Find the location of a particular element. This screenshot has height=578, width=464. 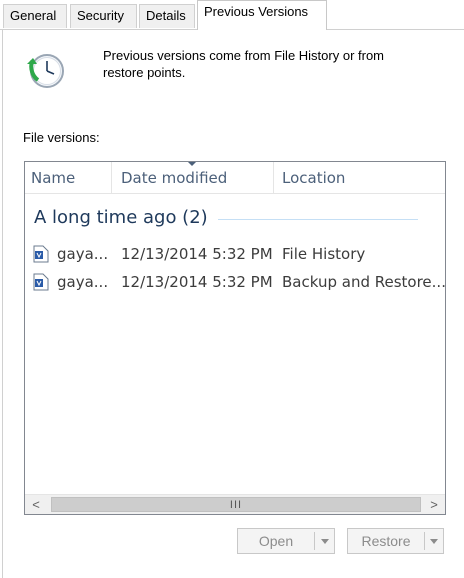

column-location: Location is located at coordinates (360, 178).